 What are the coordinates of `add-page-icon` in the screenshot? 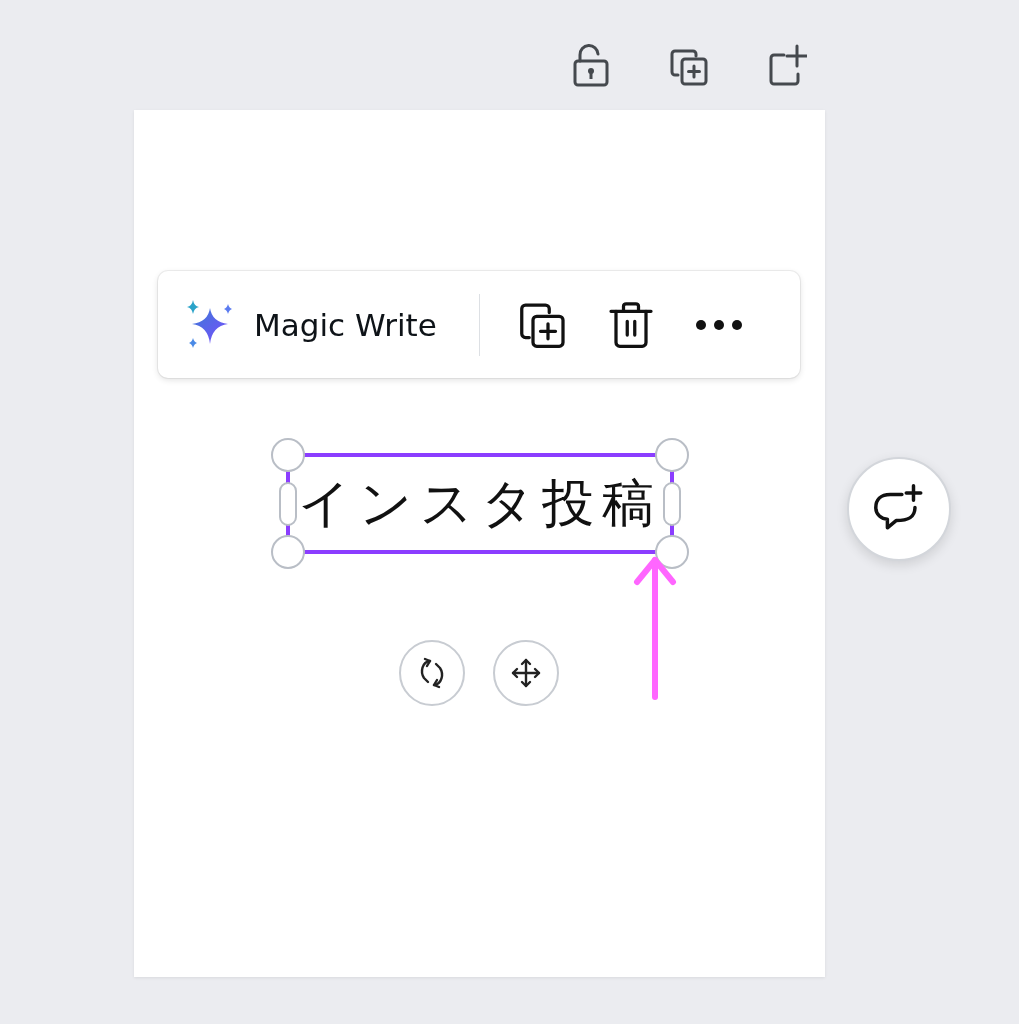 It's located at (787, 65).